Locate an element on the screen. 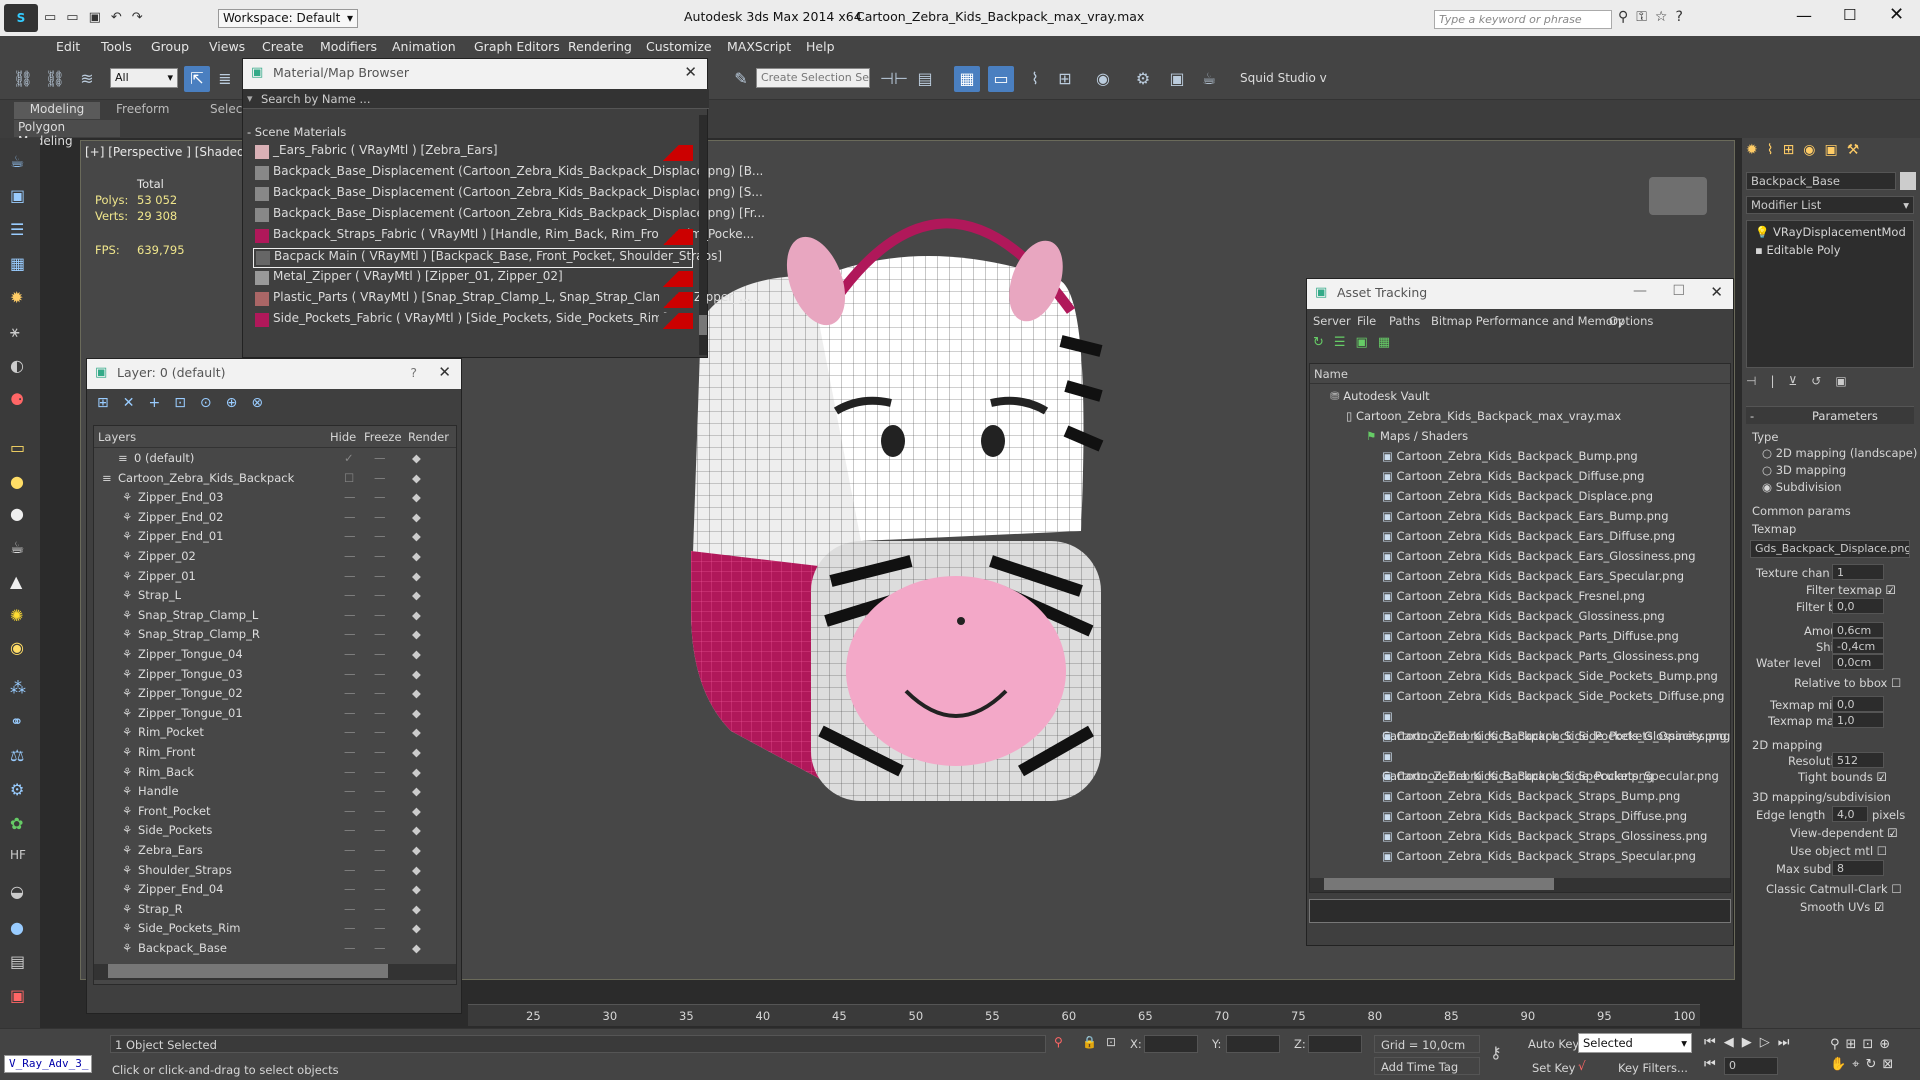  texmap-button: Gds_Backpack_Displace.png) is located at coordinates (1830, 549).